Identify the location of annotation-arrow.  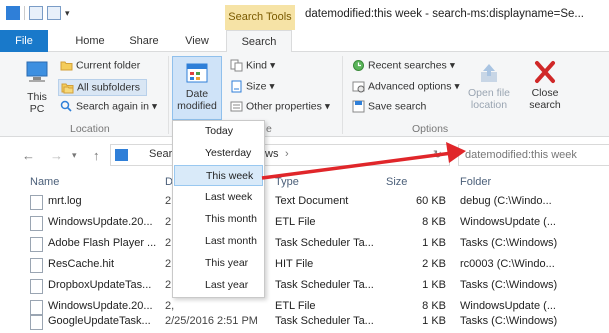
(363, 161).